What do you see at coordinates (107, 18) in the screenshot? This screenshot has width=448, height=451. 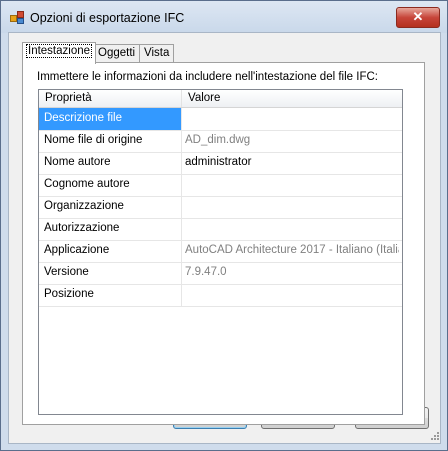 I see `window-title: Opzioni di esportazione IFC` at bounding box center [107, 18].